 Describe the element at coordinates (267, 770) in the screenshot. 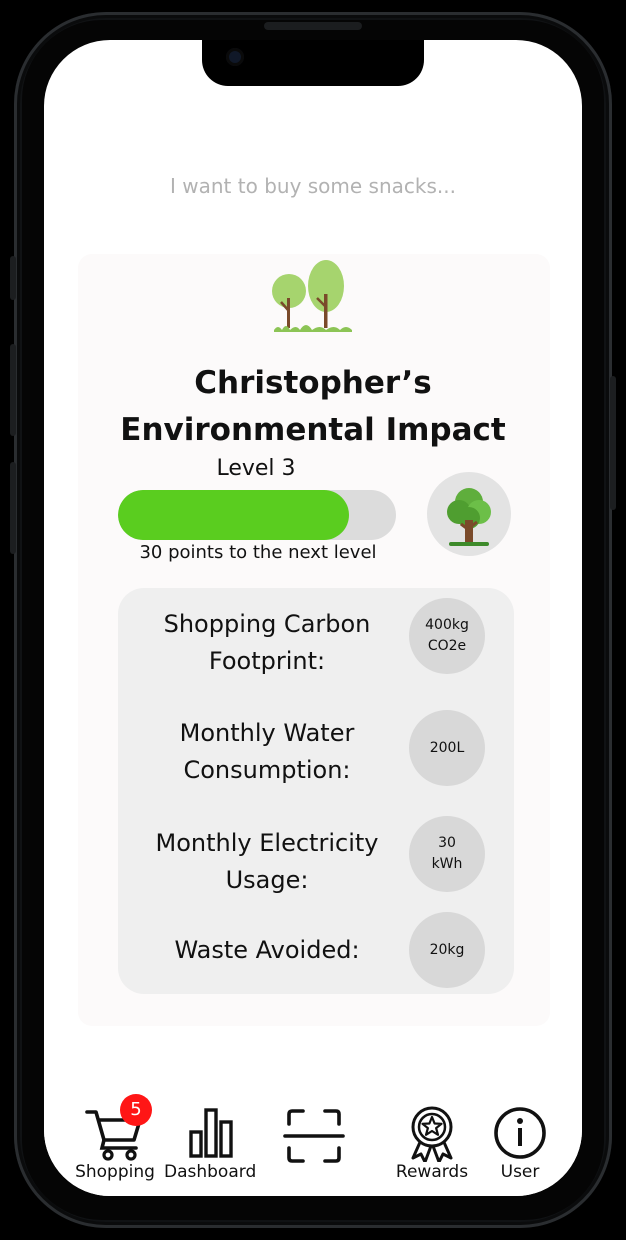

I see `stat-label-line: Consumption:` at that location.